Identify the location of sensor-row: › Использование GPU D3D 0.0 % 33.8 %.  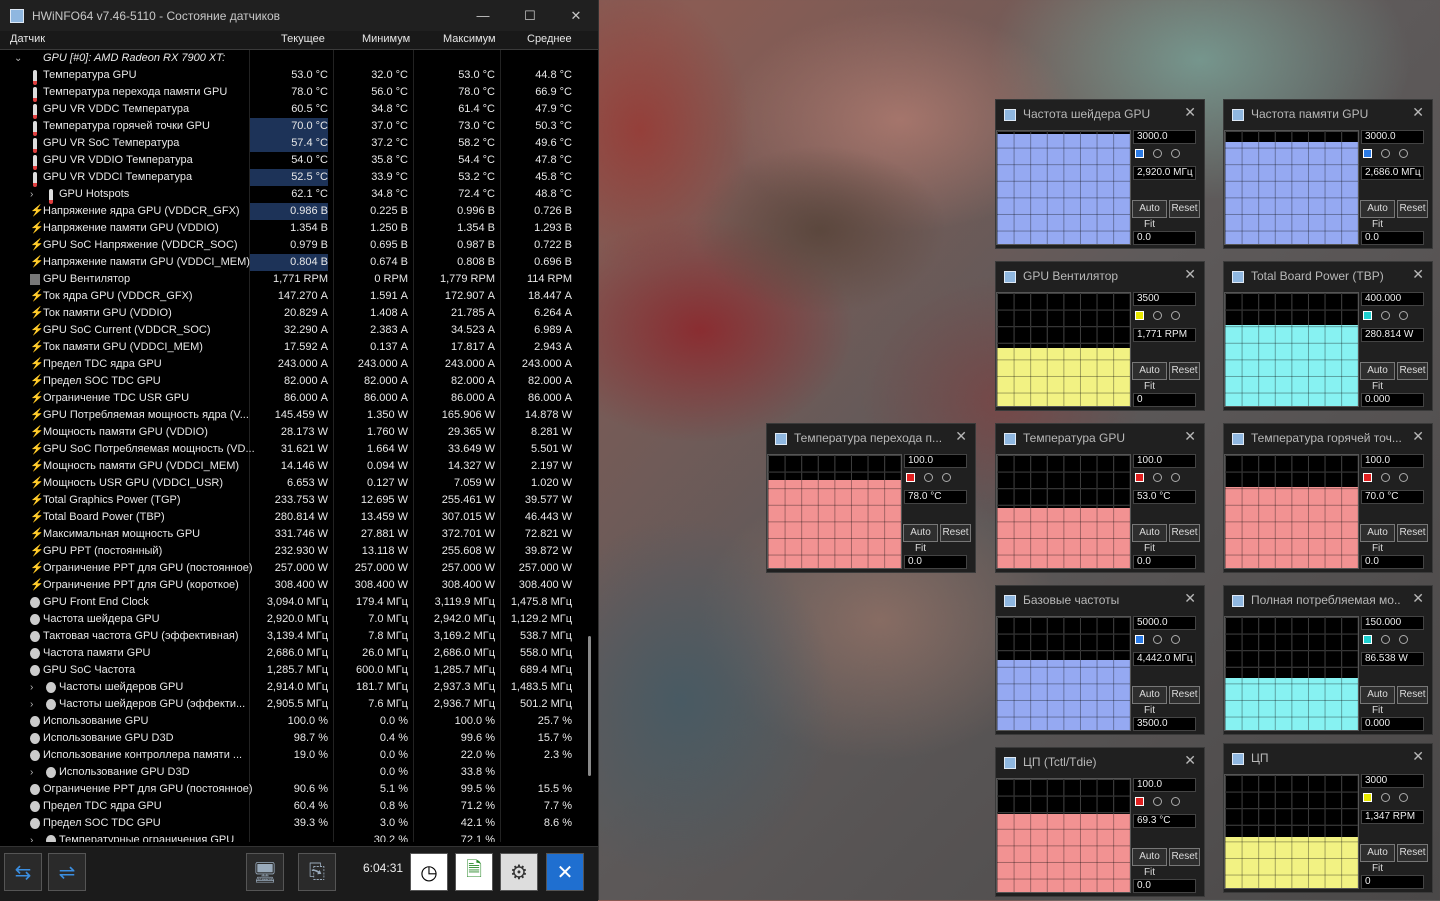
(289, 772).